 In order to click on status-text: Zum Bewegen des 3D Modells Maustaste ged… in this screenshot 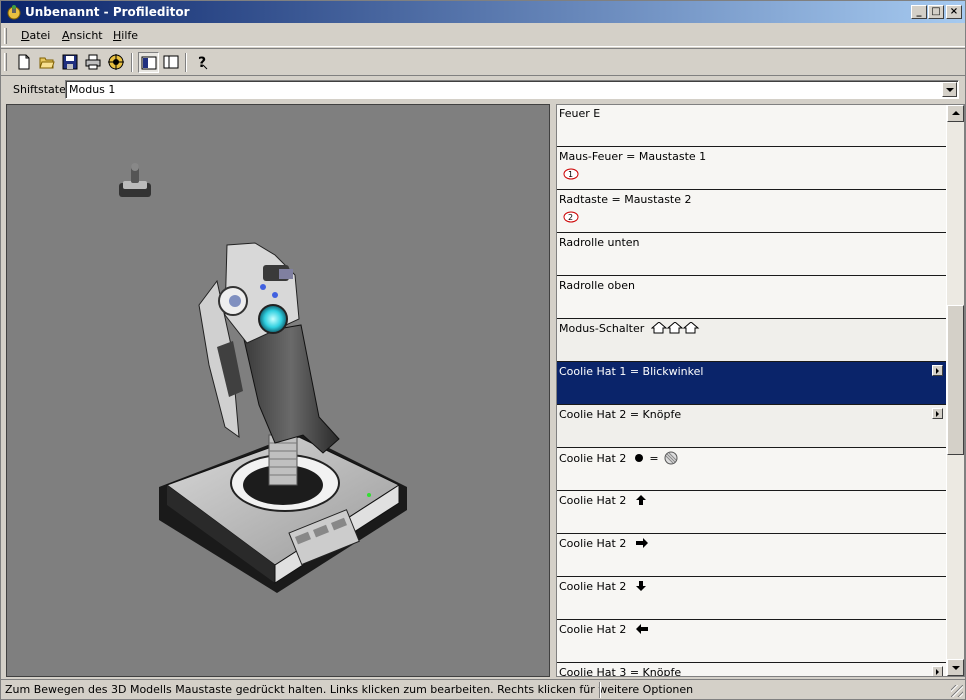, I will do `click(349, 689)`.